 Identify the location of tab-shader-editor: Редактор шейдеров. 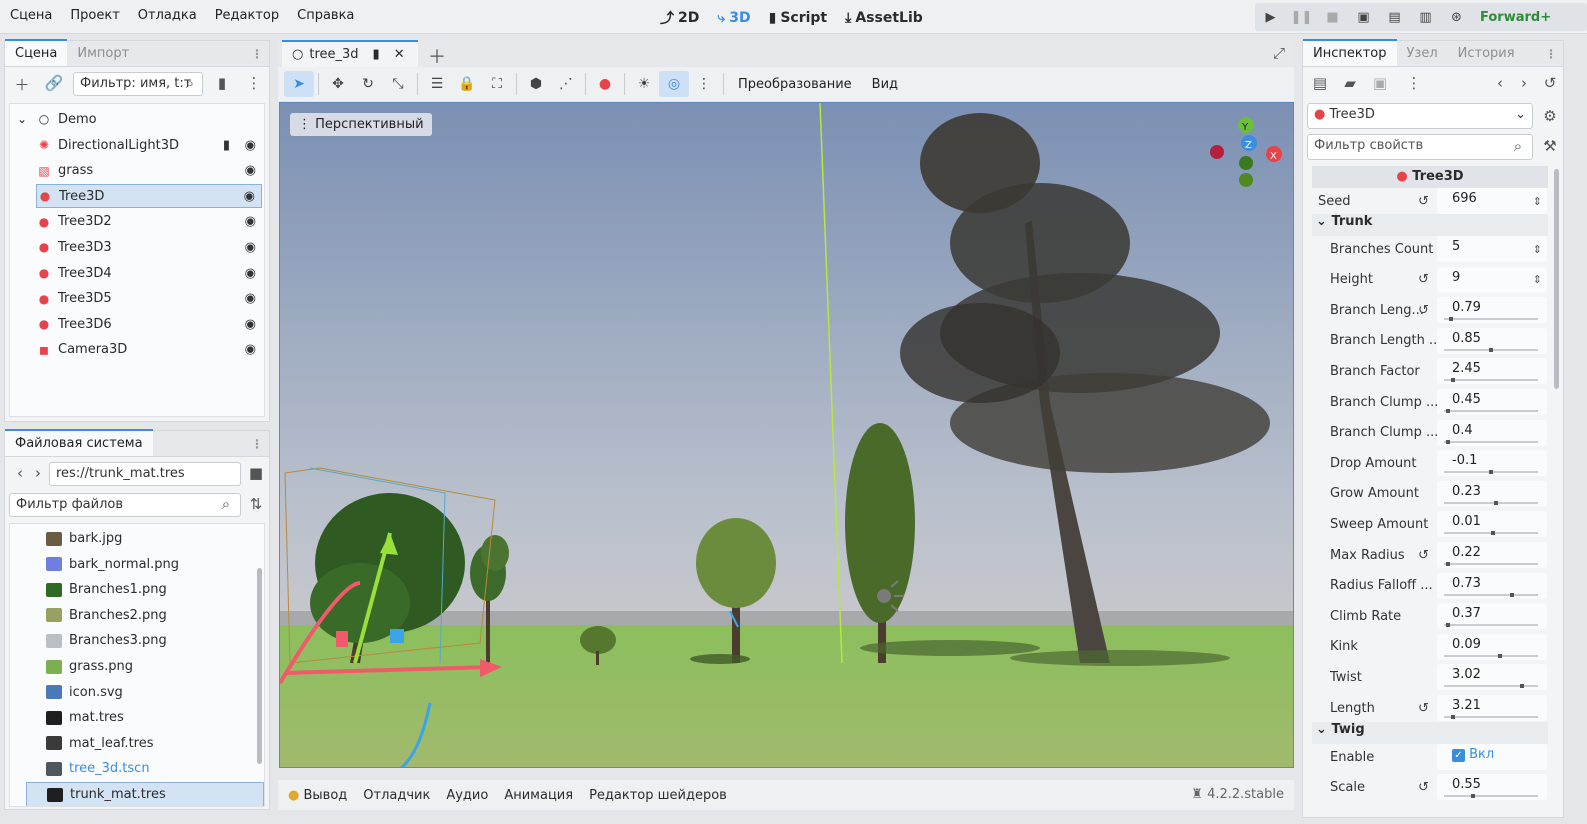
(658, 795).